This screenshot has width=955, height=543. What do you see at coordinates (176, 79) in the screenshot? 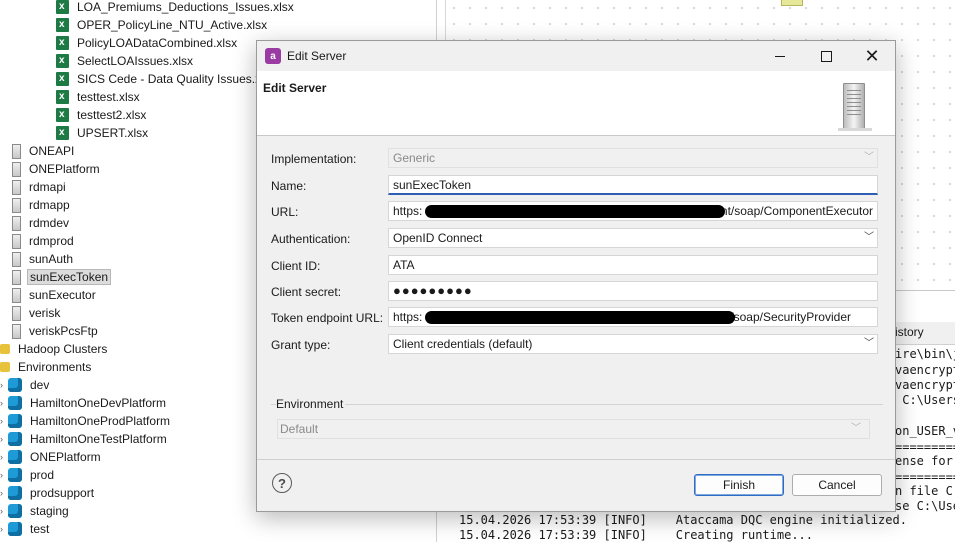
I see `tree-item-label: SICS Cede - Data Quality Issues.xlsx` at bounding box center [176, 79].